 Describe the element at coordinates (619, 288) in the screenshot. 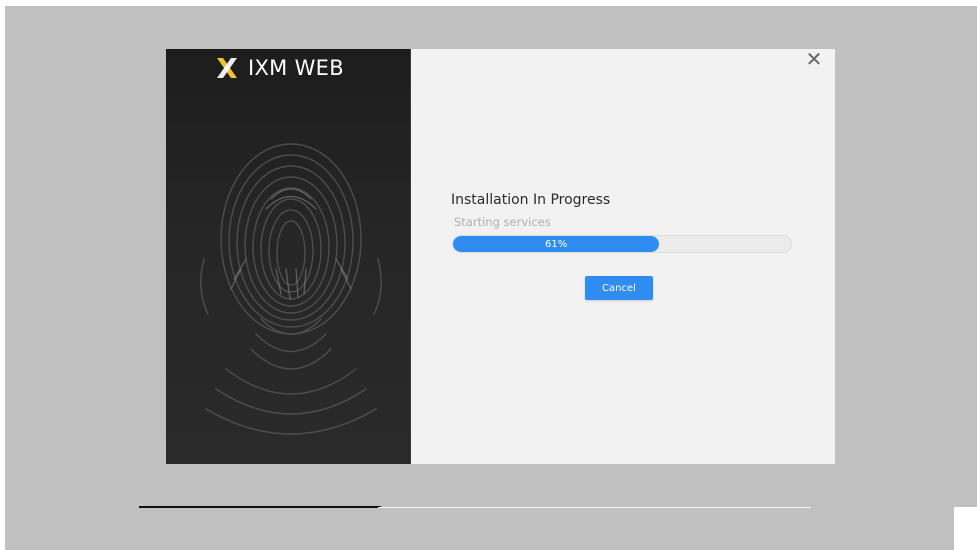

I see `cancel-button: Cancel` at that location.